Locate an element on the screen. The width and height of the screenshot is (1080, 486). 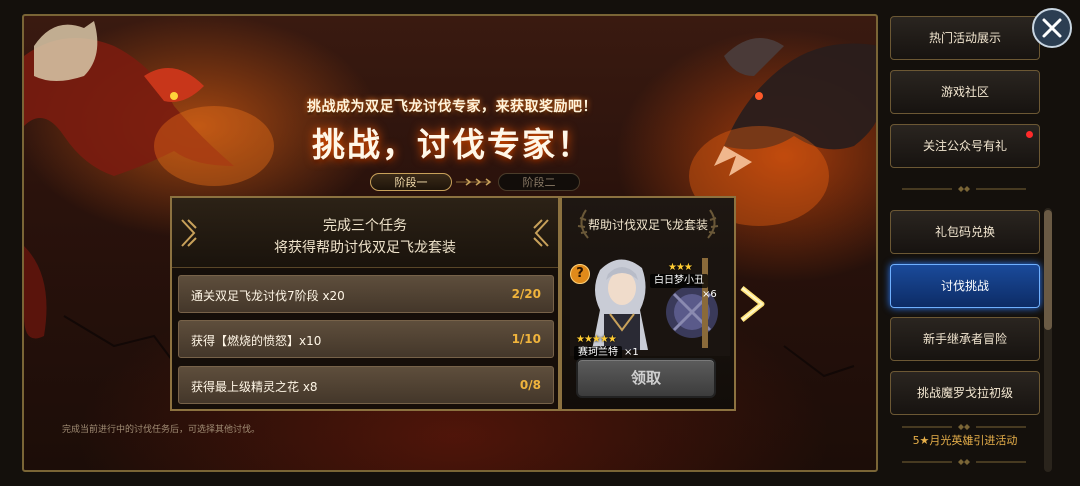
task-progress: 0/8 is located at coordinates (530, 385).